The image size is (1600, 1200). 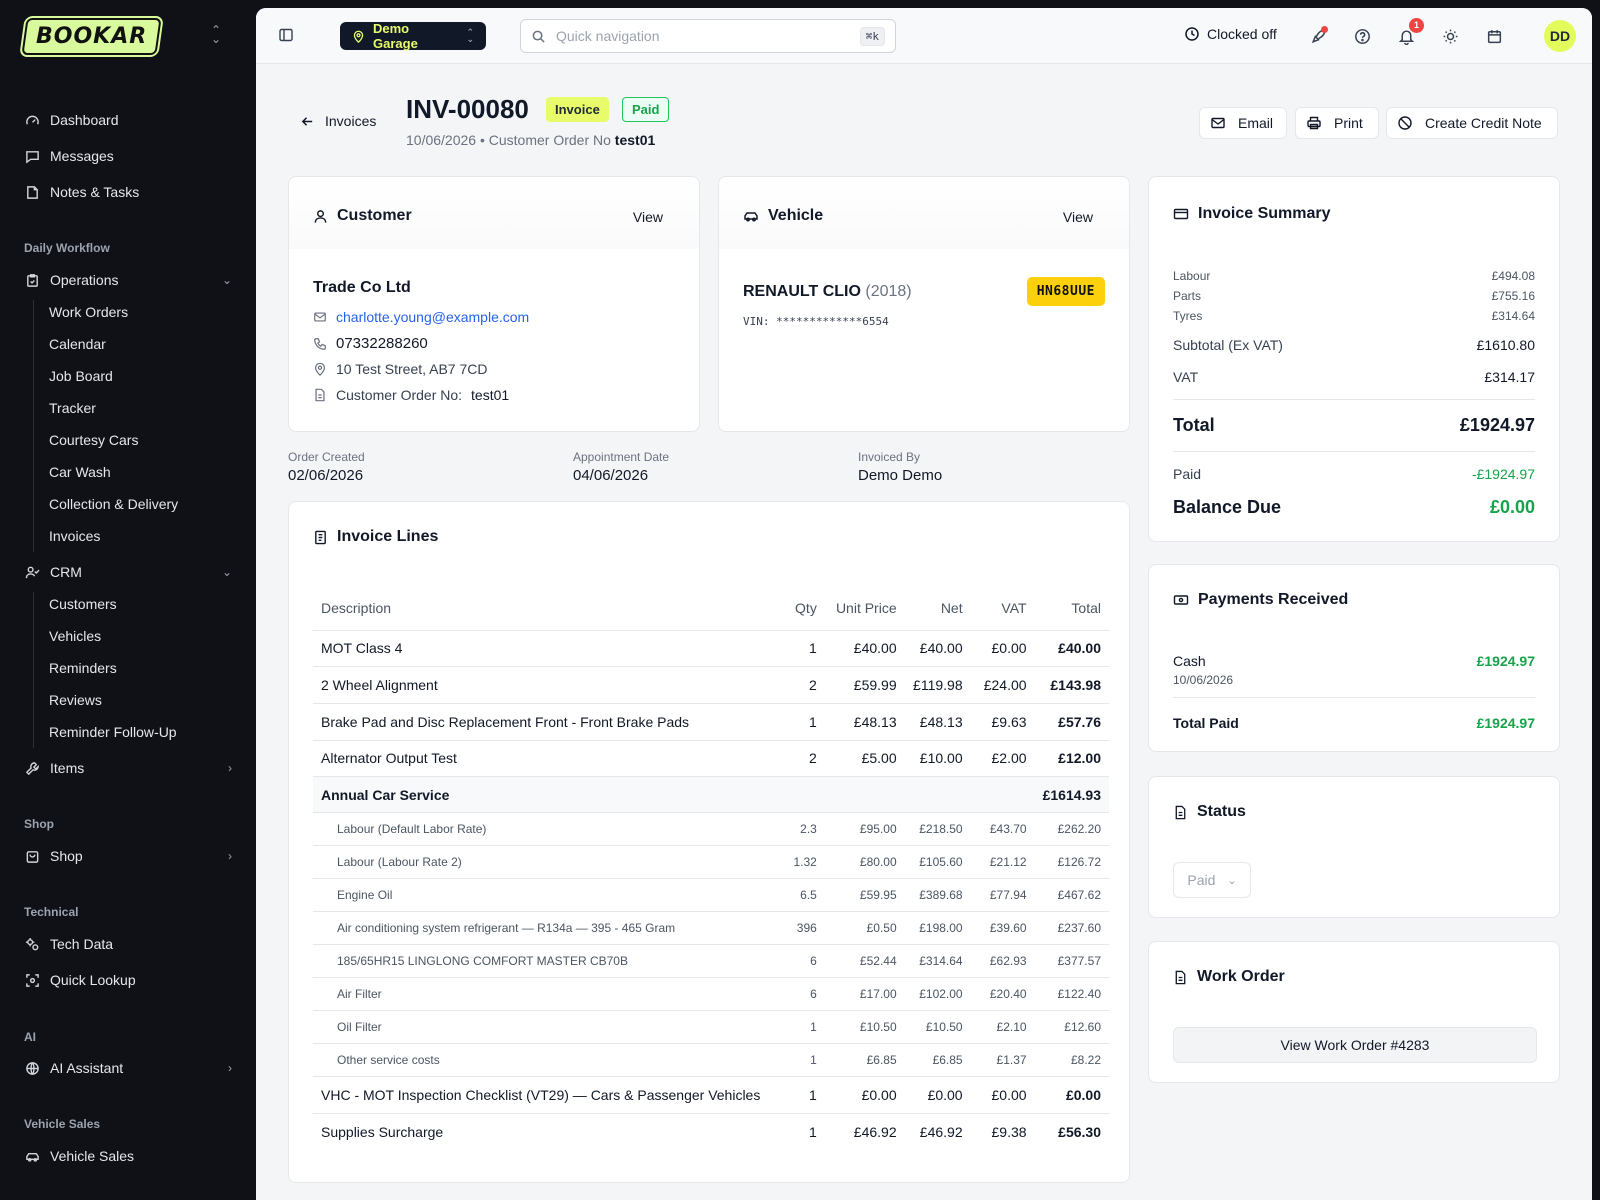 What do you see at coordinates (1318, 36) in the screenshot?
I see `rocket-icon` at bounding box center [1318, 36].